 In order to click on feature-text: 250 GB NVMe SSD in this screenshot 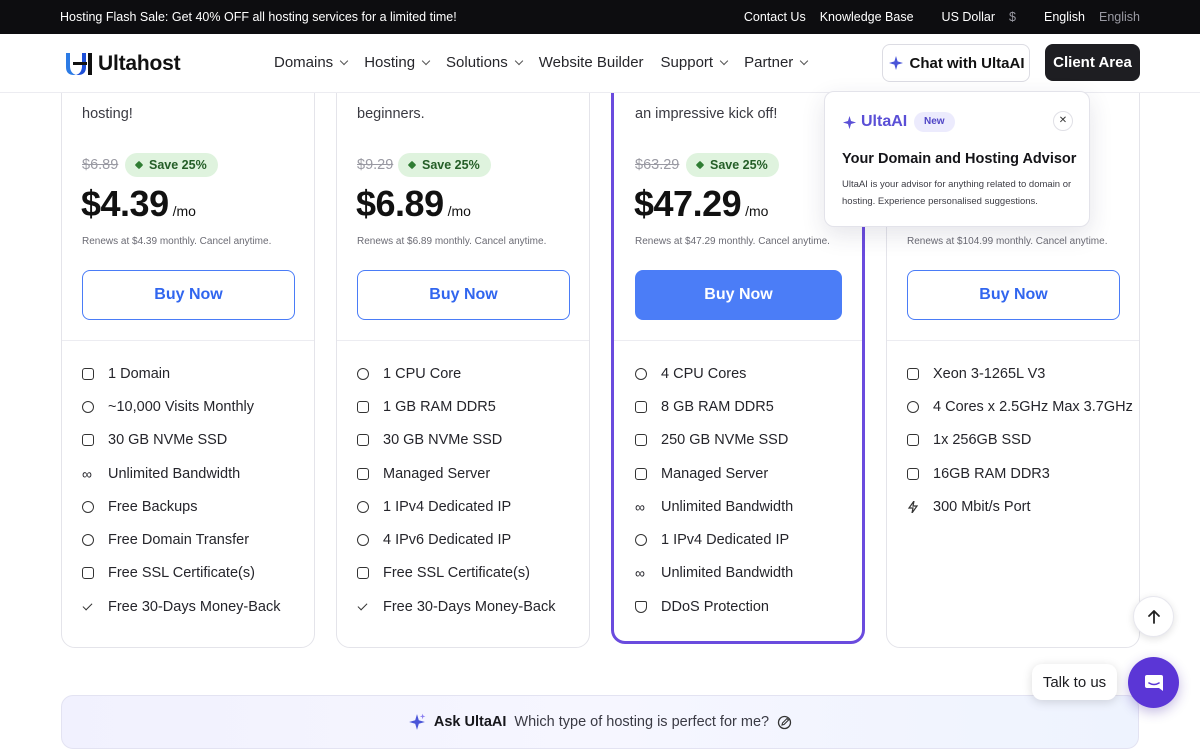, I will do `click(725, 440)`.